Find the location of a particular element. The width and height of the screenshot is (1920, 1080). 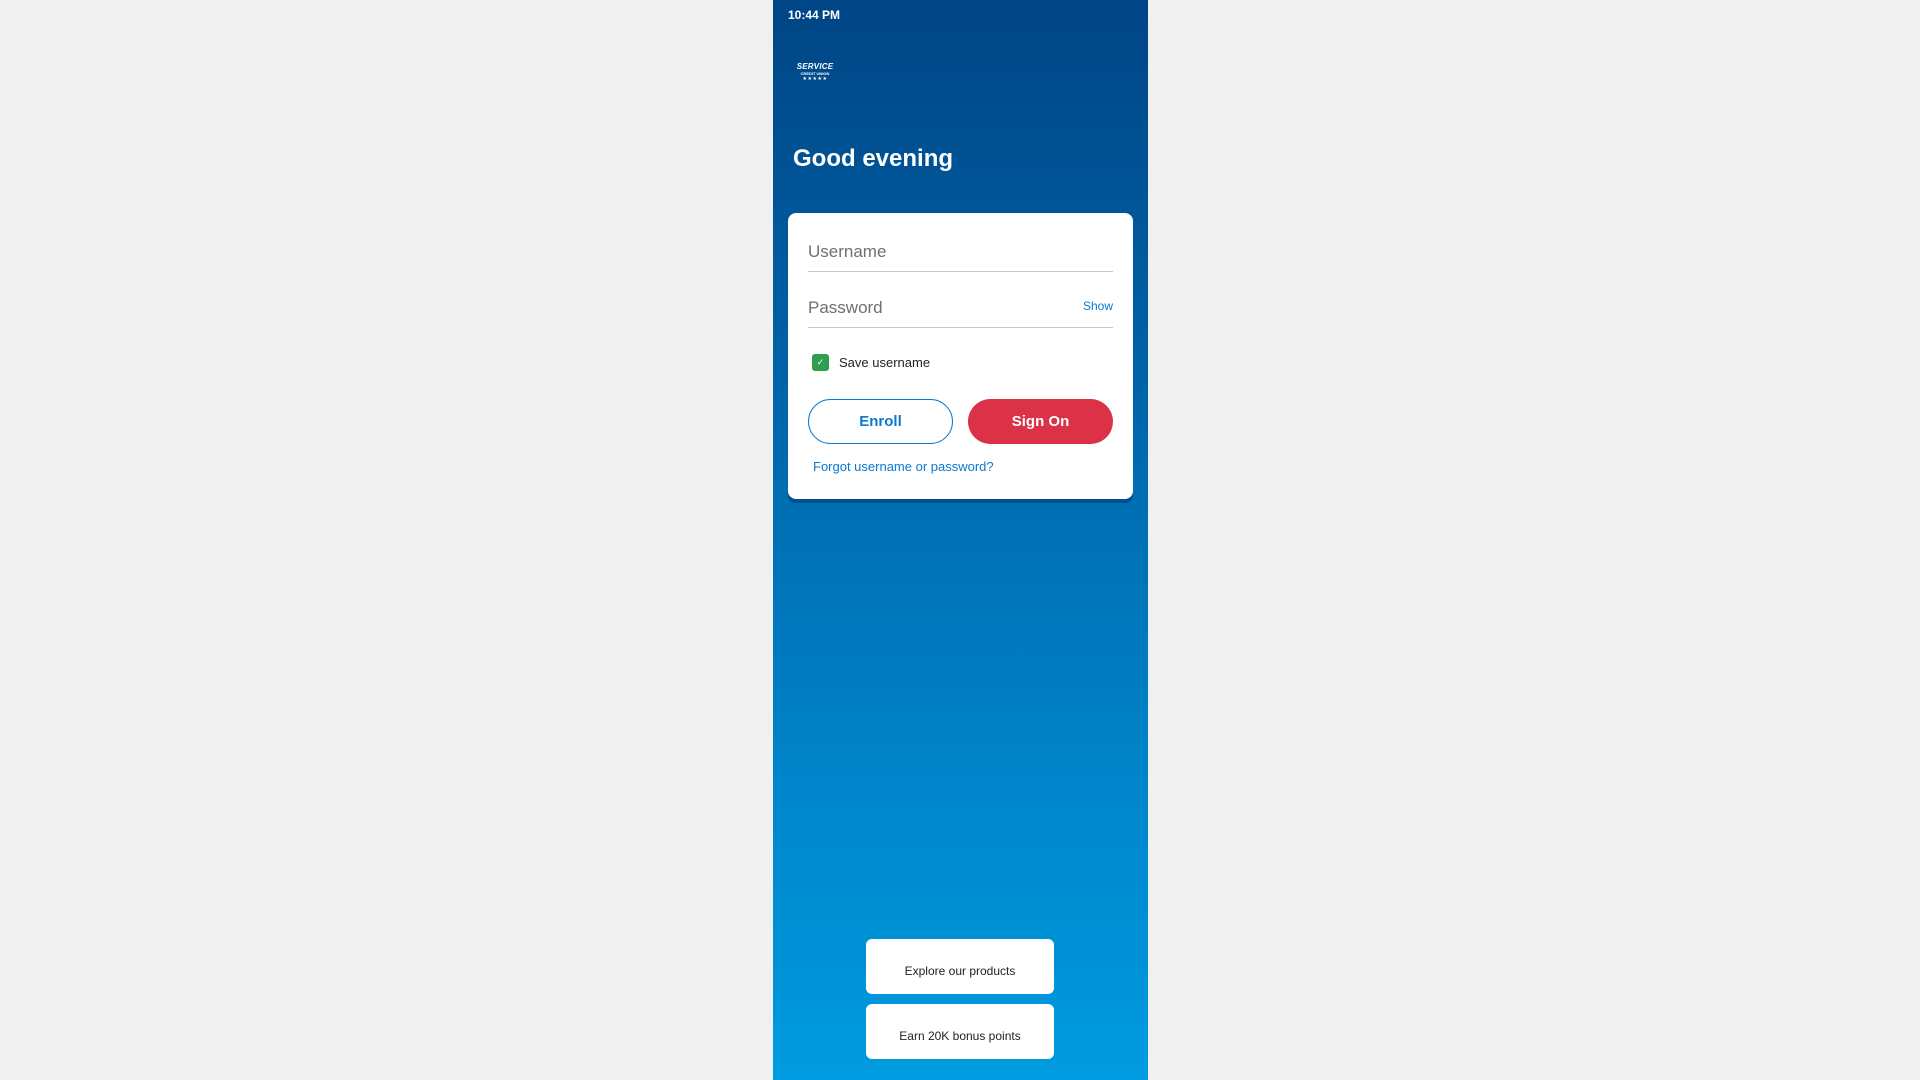

status-bar-time: 10:44 PM is located at coordinates (814, 15).